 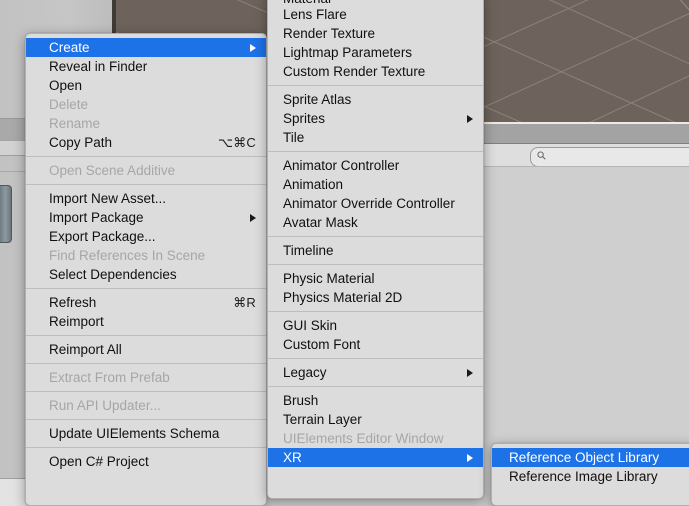 I want to click on menu-item-refresh: Refresh ⌘R, so click(x=146, y=302).